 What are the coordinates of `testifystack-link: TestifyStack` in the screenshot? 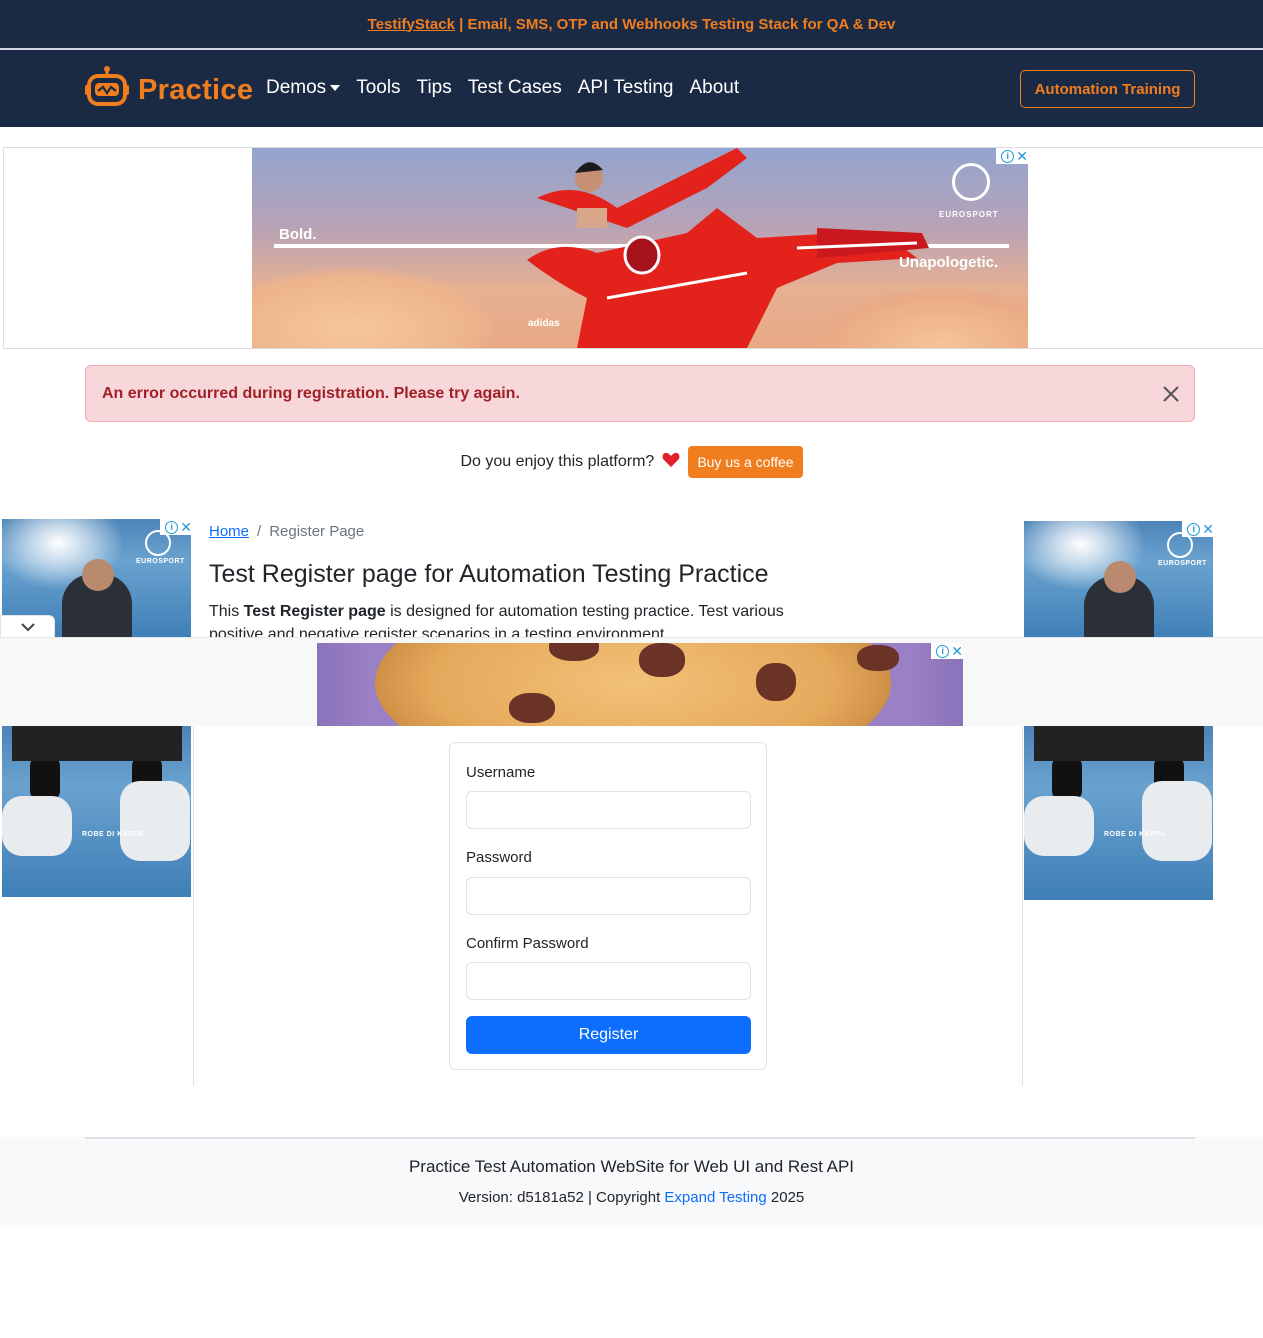 It's located at (411, 24).